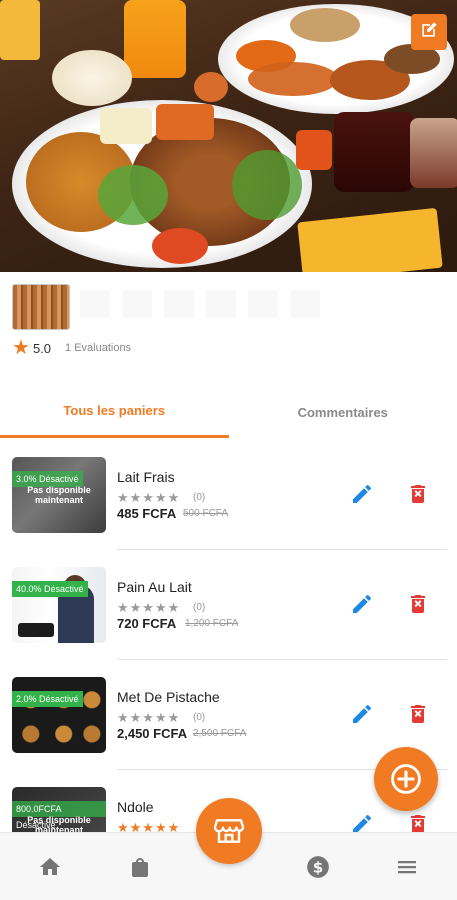 The width and height of the screenshot is (457, 900). What do you see at coordinates (212, 623) in the screenshot?
I see `product-old-price: 1,200 FCFA` at bounding box center [212, 623].